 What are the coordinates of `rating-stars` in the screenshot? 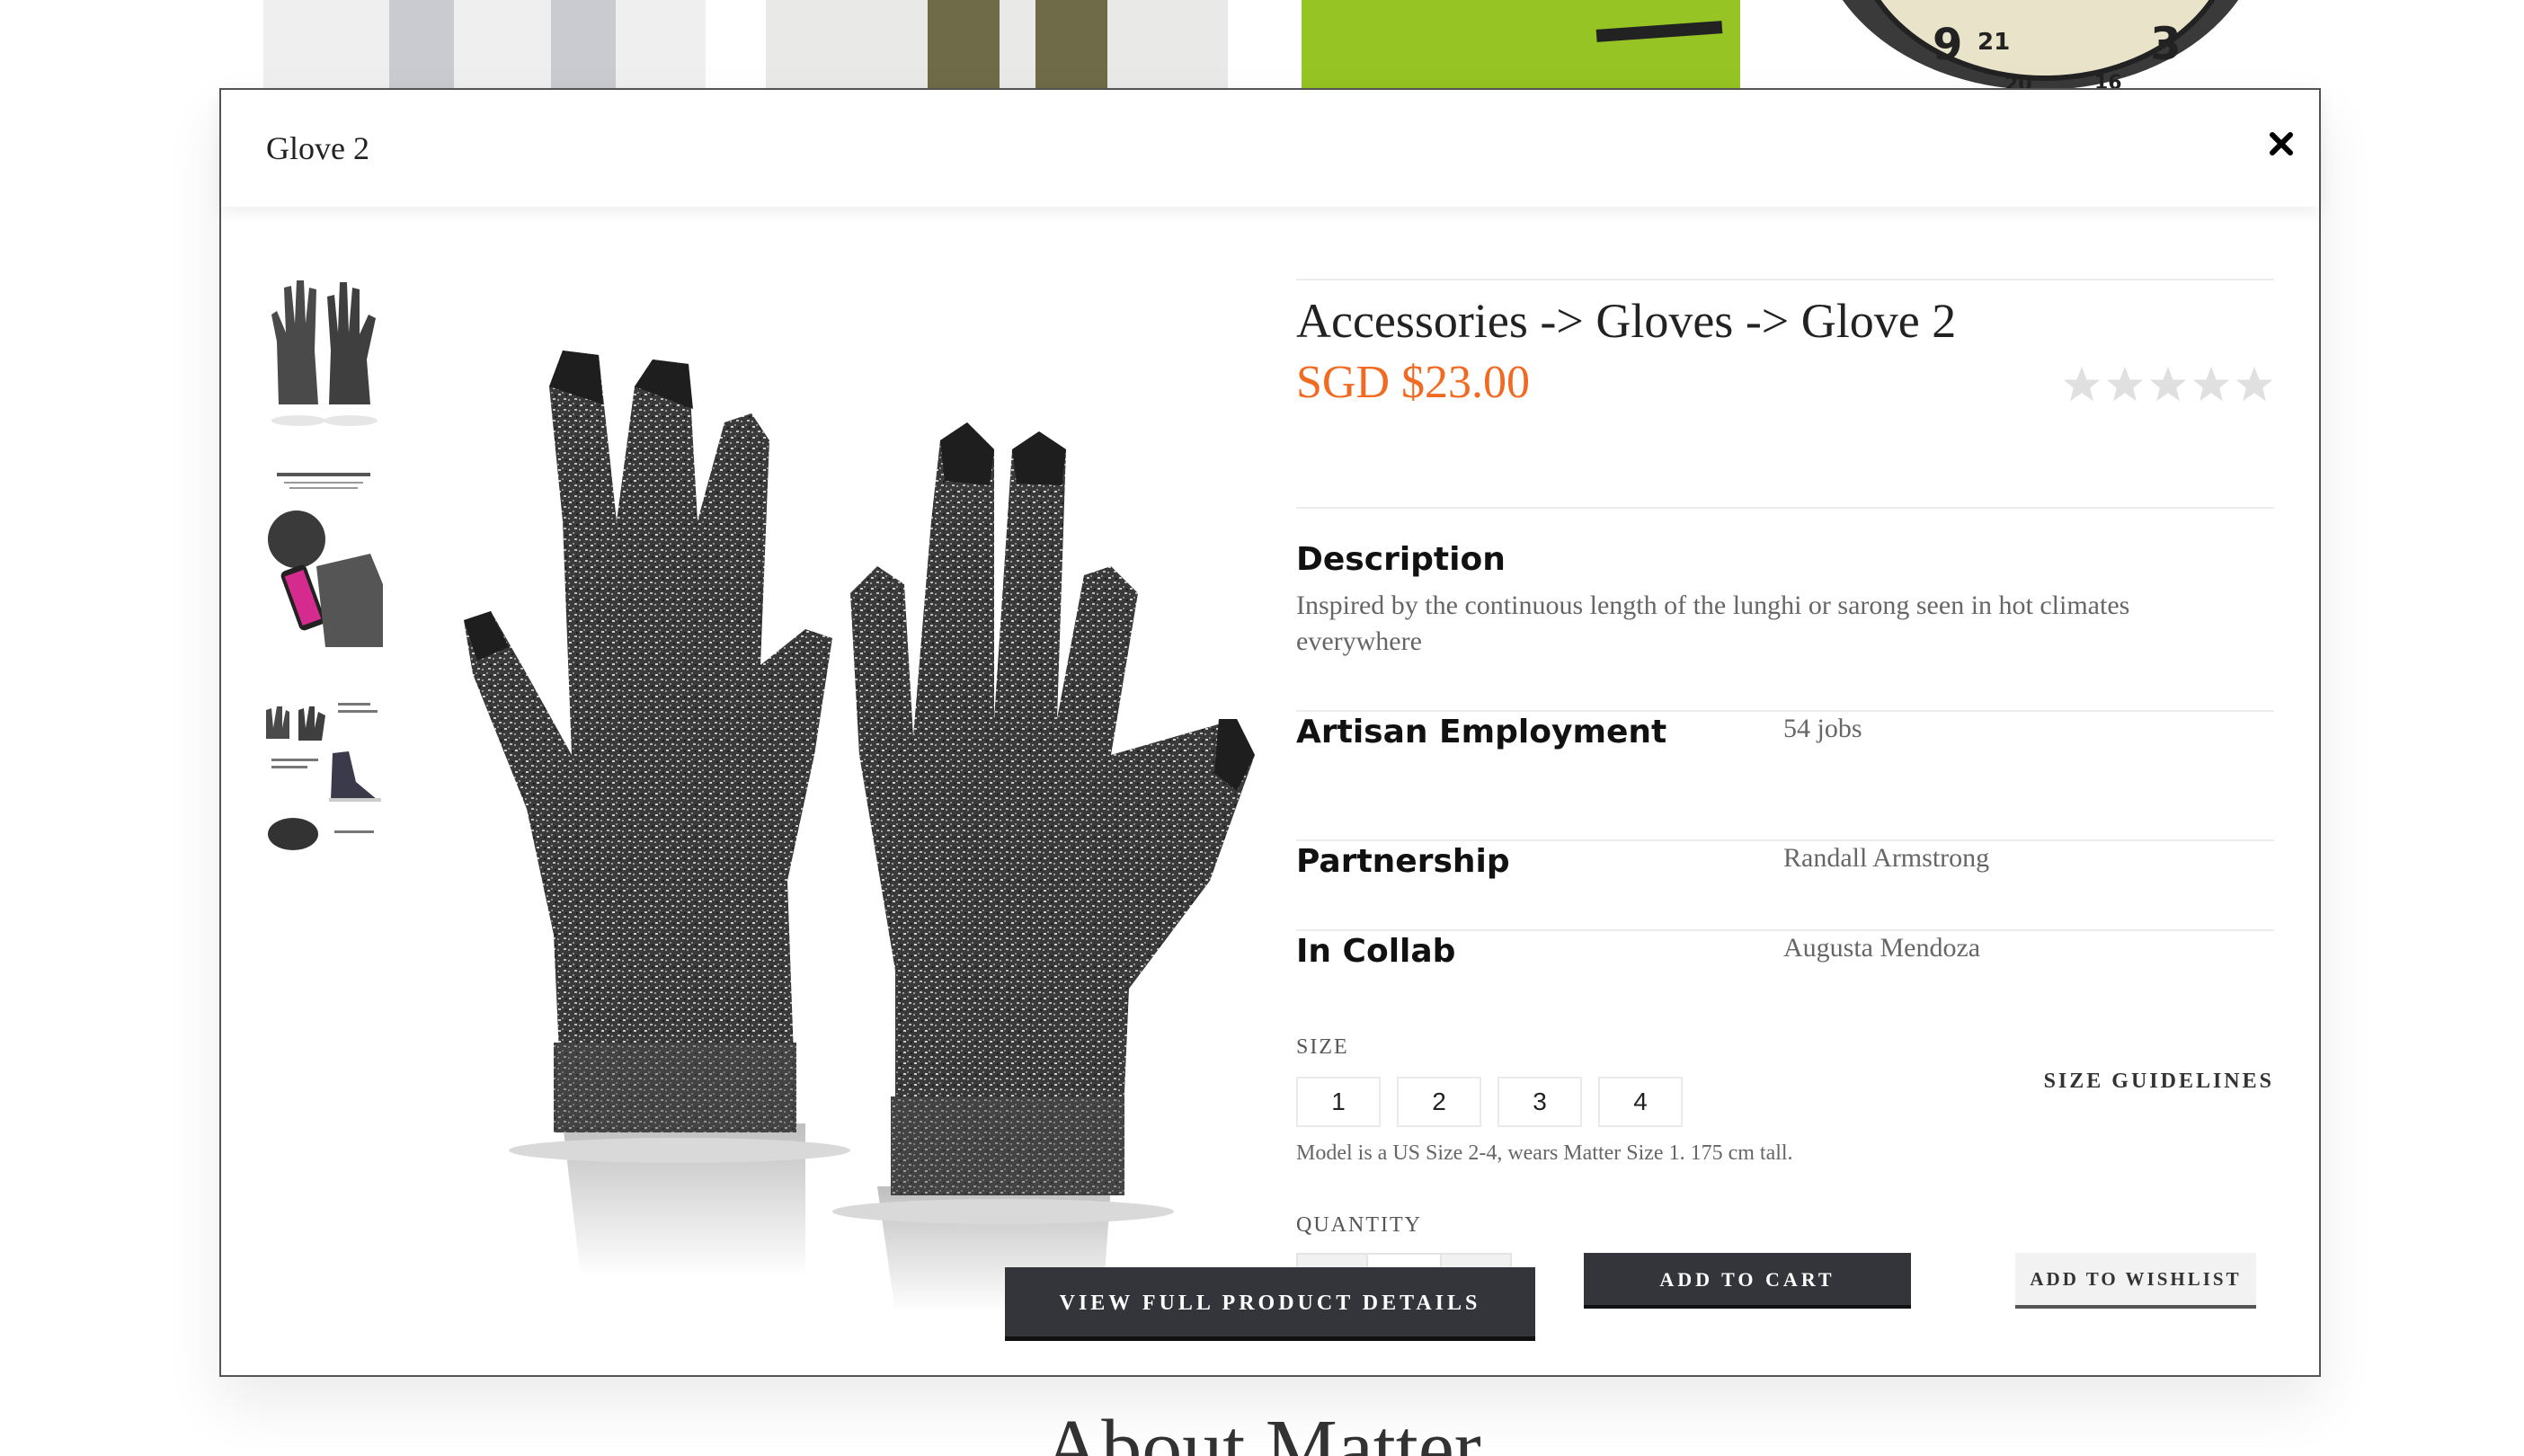 It's located at (2168, 384).